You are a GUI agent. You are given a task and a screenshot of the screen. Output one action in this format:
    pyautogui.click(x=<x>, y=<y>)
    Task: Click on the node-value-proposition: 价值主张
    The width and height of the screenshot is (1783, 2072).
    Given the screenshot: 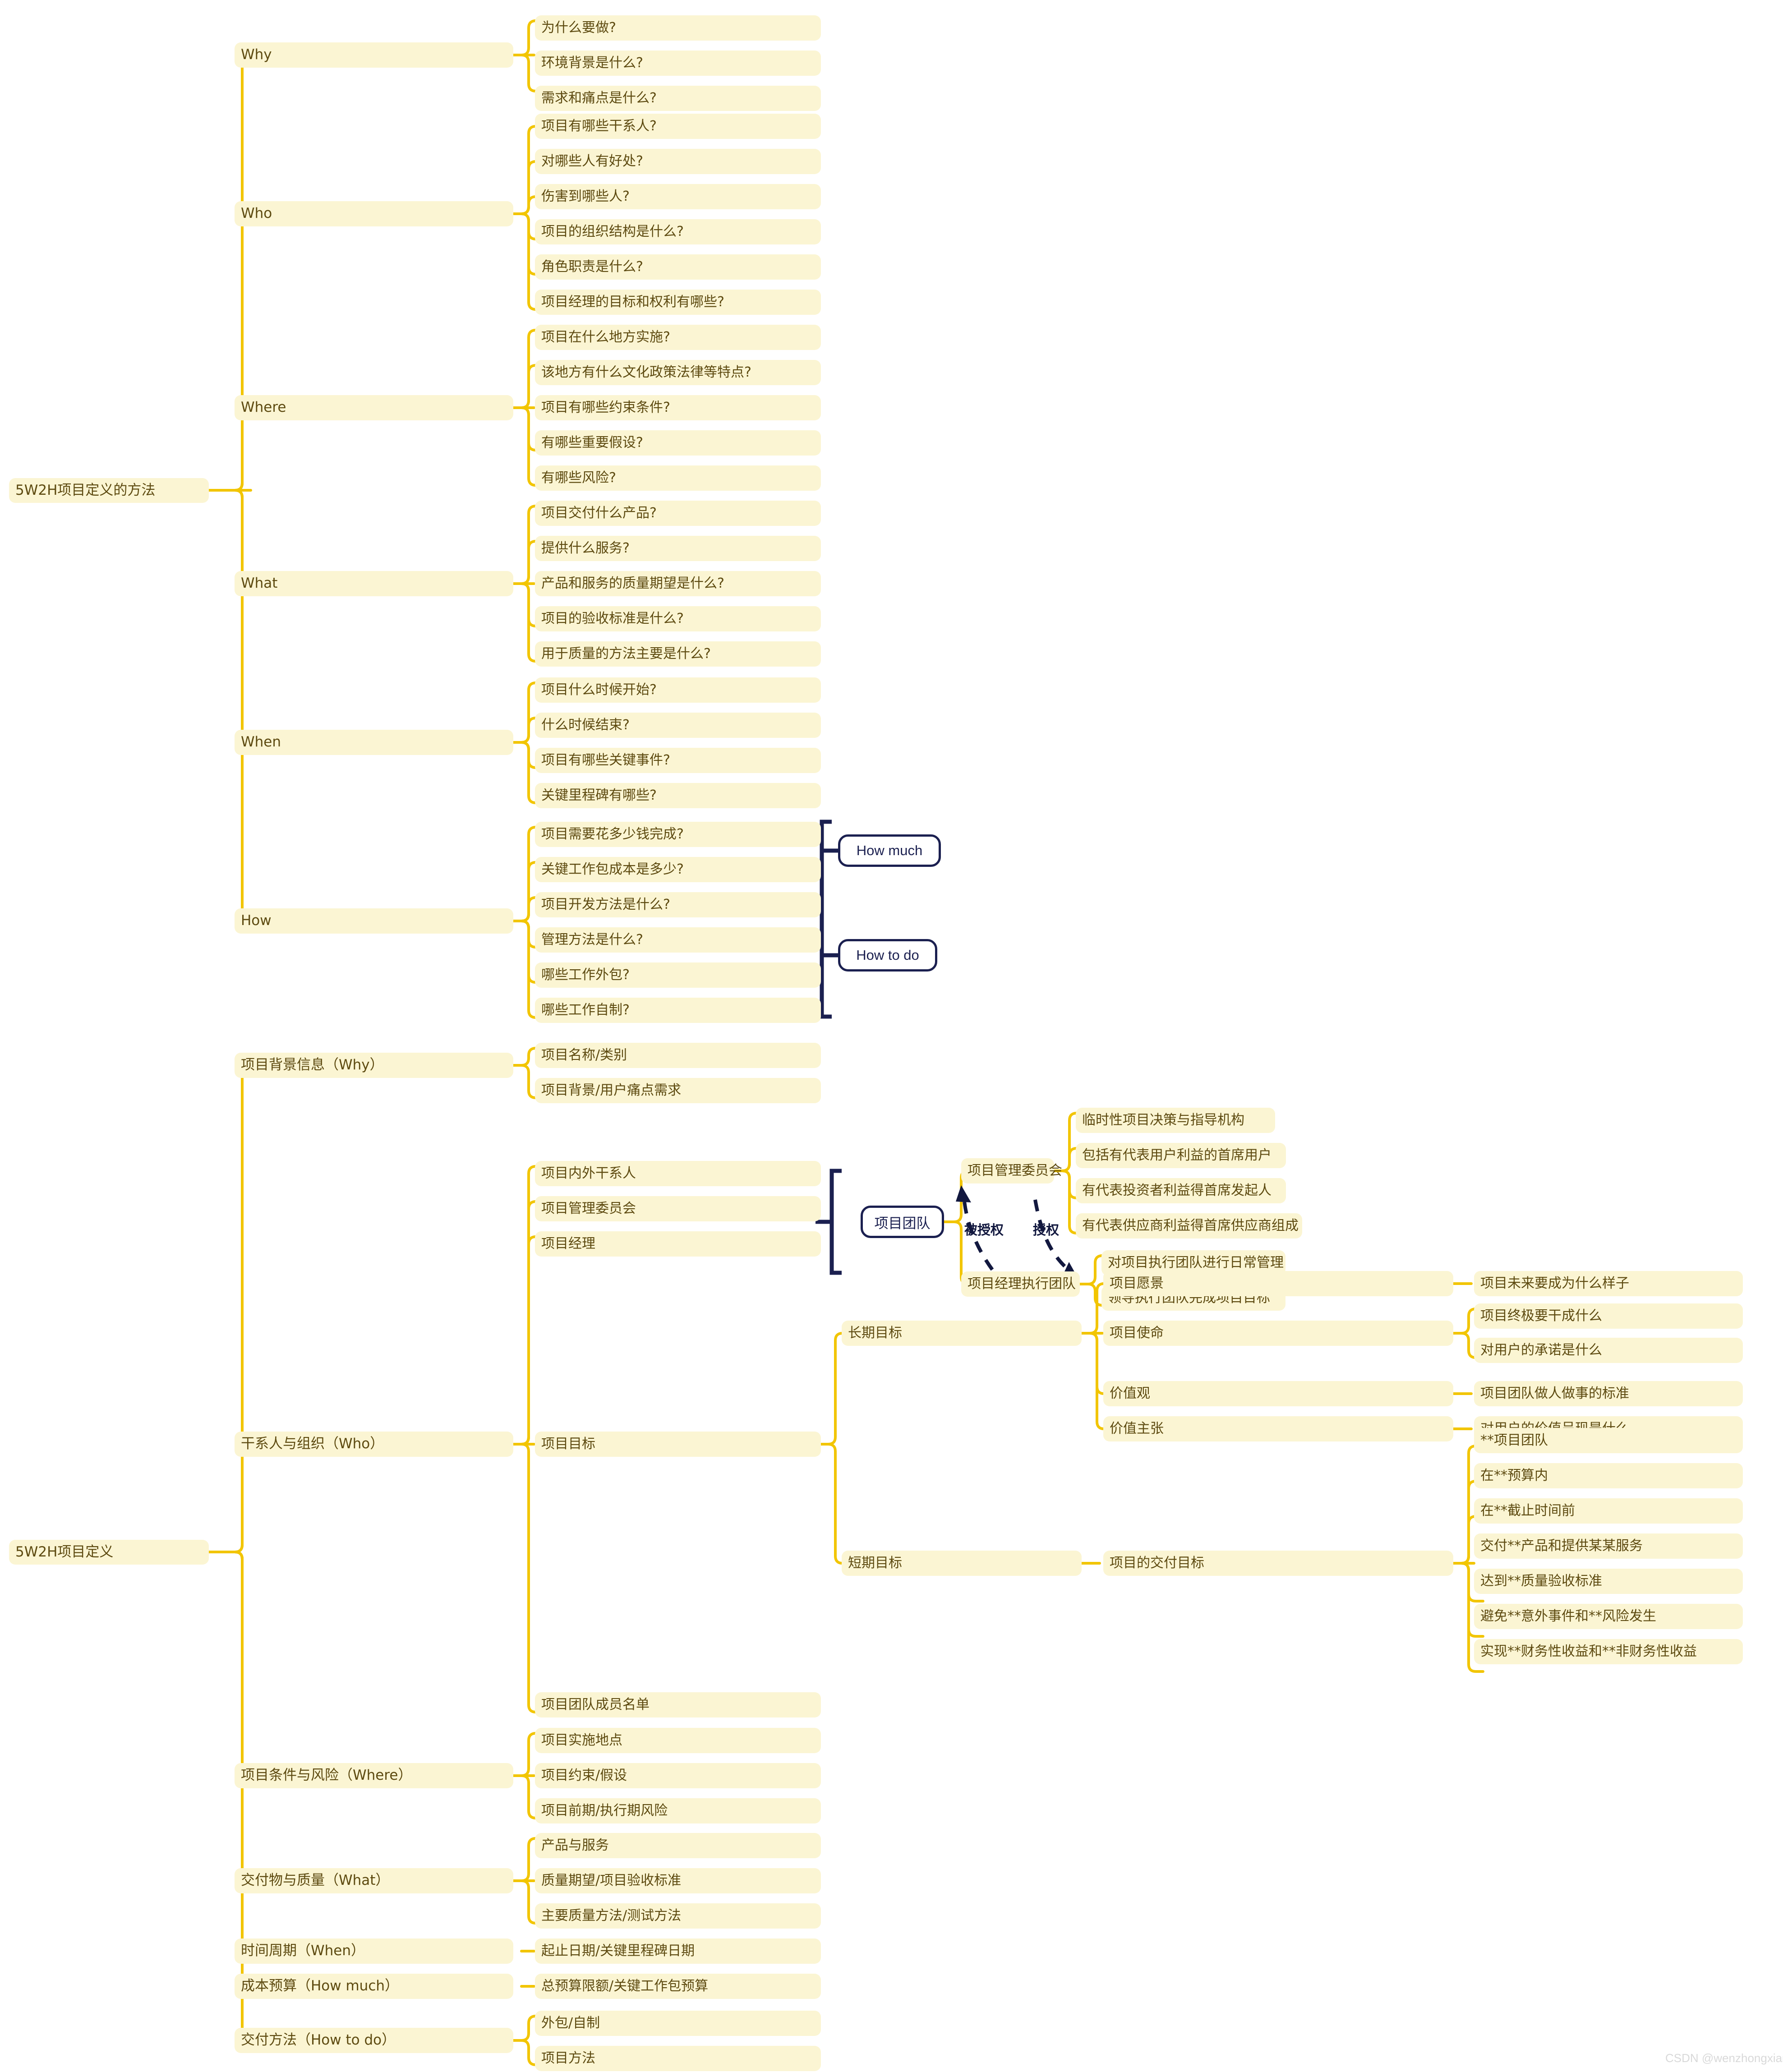 What is the action you would take?
    pyautogui.click(x=1278, y=1428)
    